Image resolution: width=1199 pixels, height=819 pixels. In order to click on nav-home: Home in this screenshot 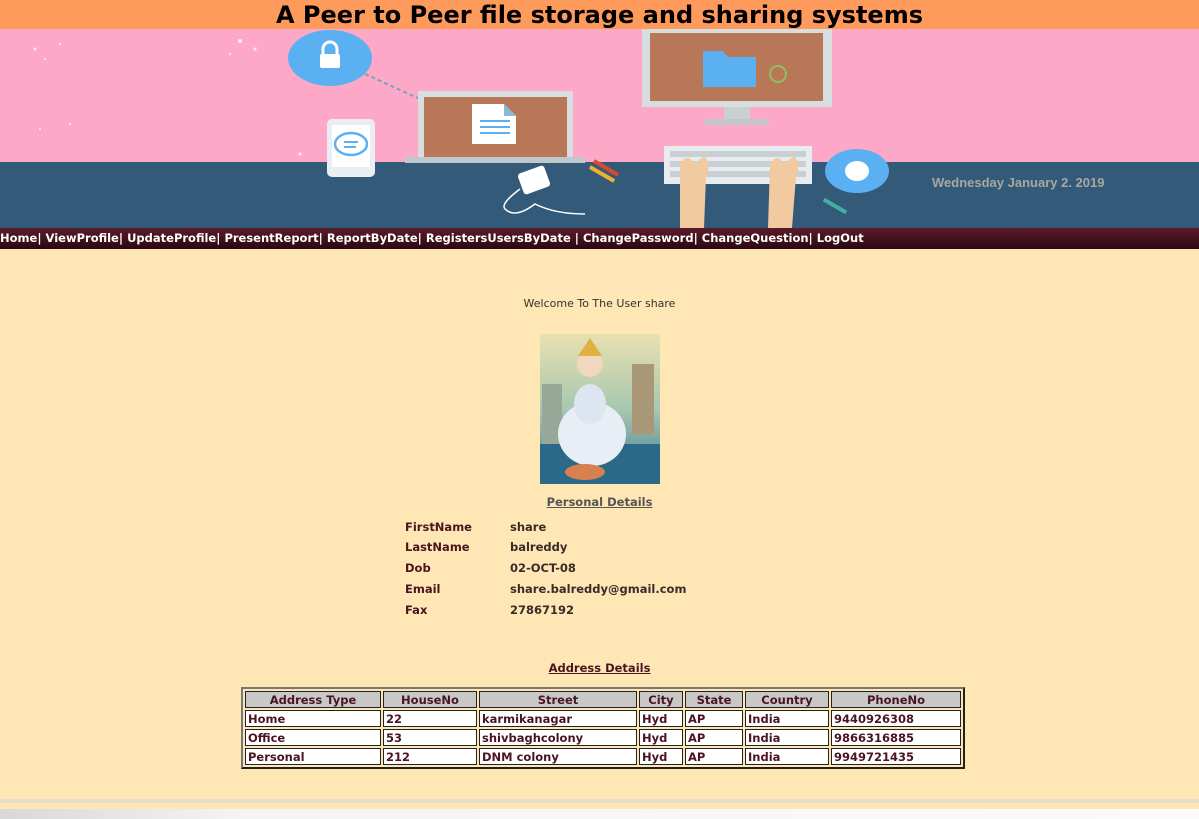, I will do `click(18, 238)`.